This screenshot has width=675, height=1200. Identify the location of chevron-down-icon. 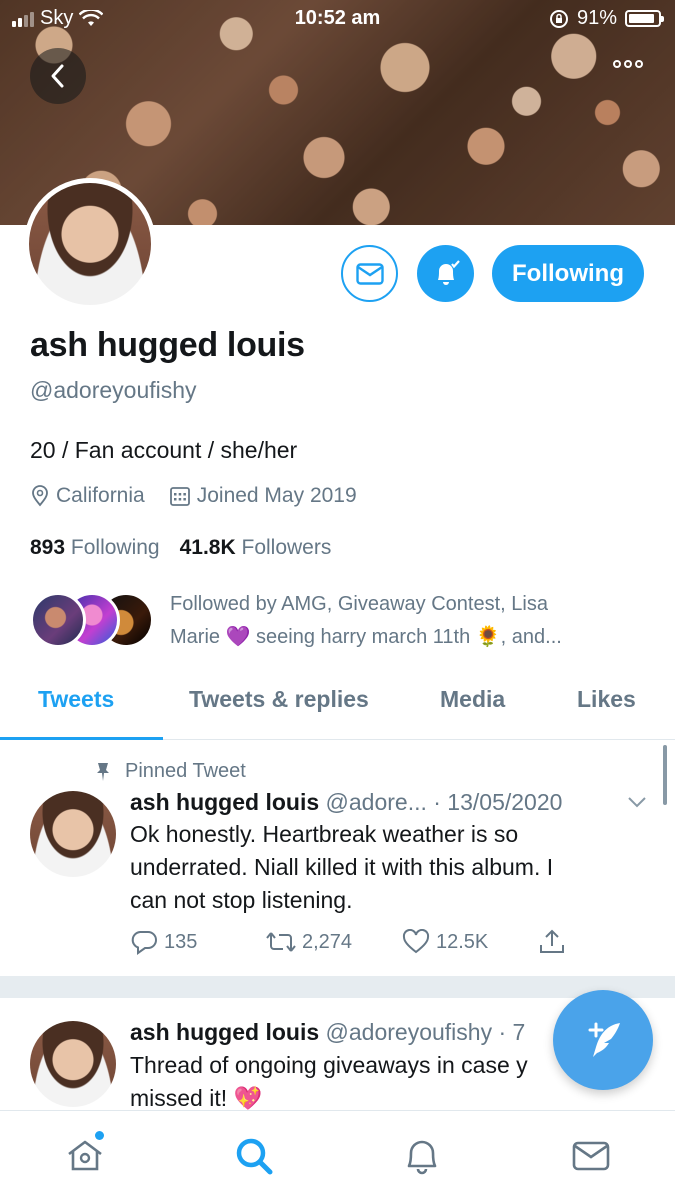
(637, 802).